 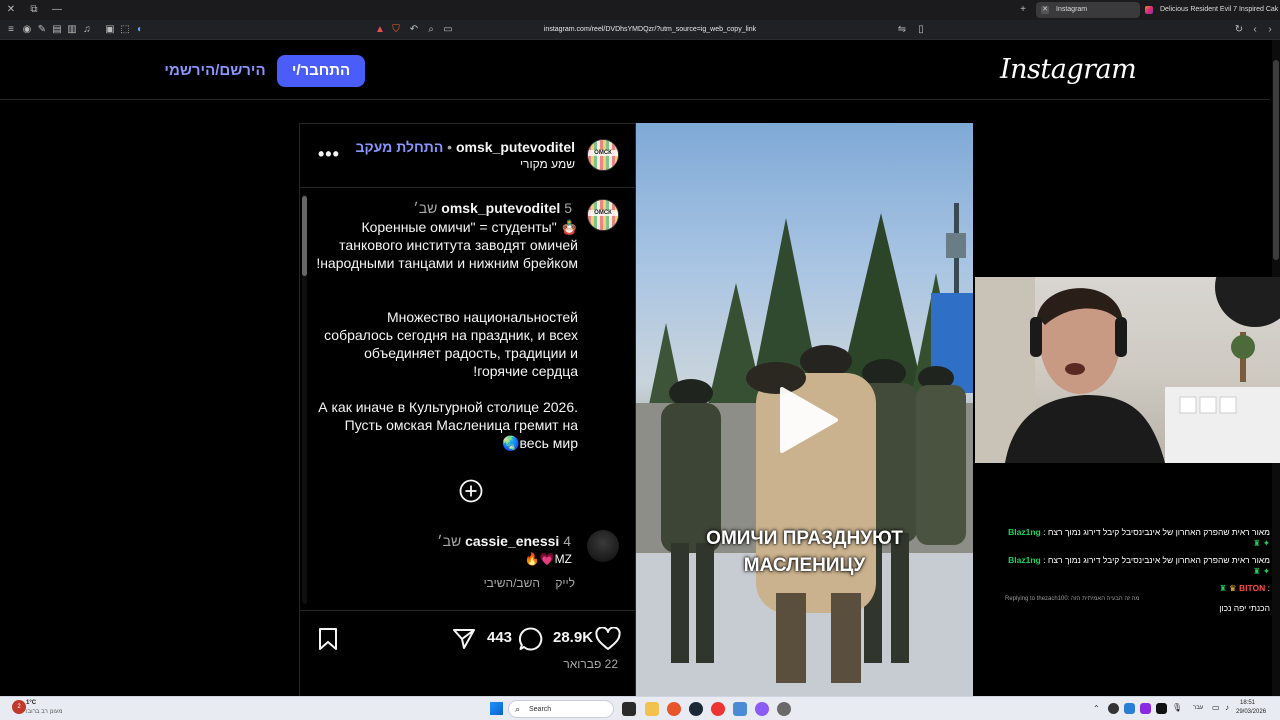 What do you see at coordinates (518, 709) in the screenshot?
I see `search-icon: ⌕` at bounding box center [518, 709].